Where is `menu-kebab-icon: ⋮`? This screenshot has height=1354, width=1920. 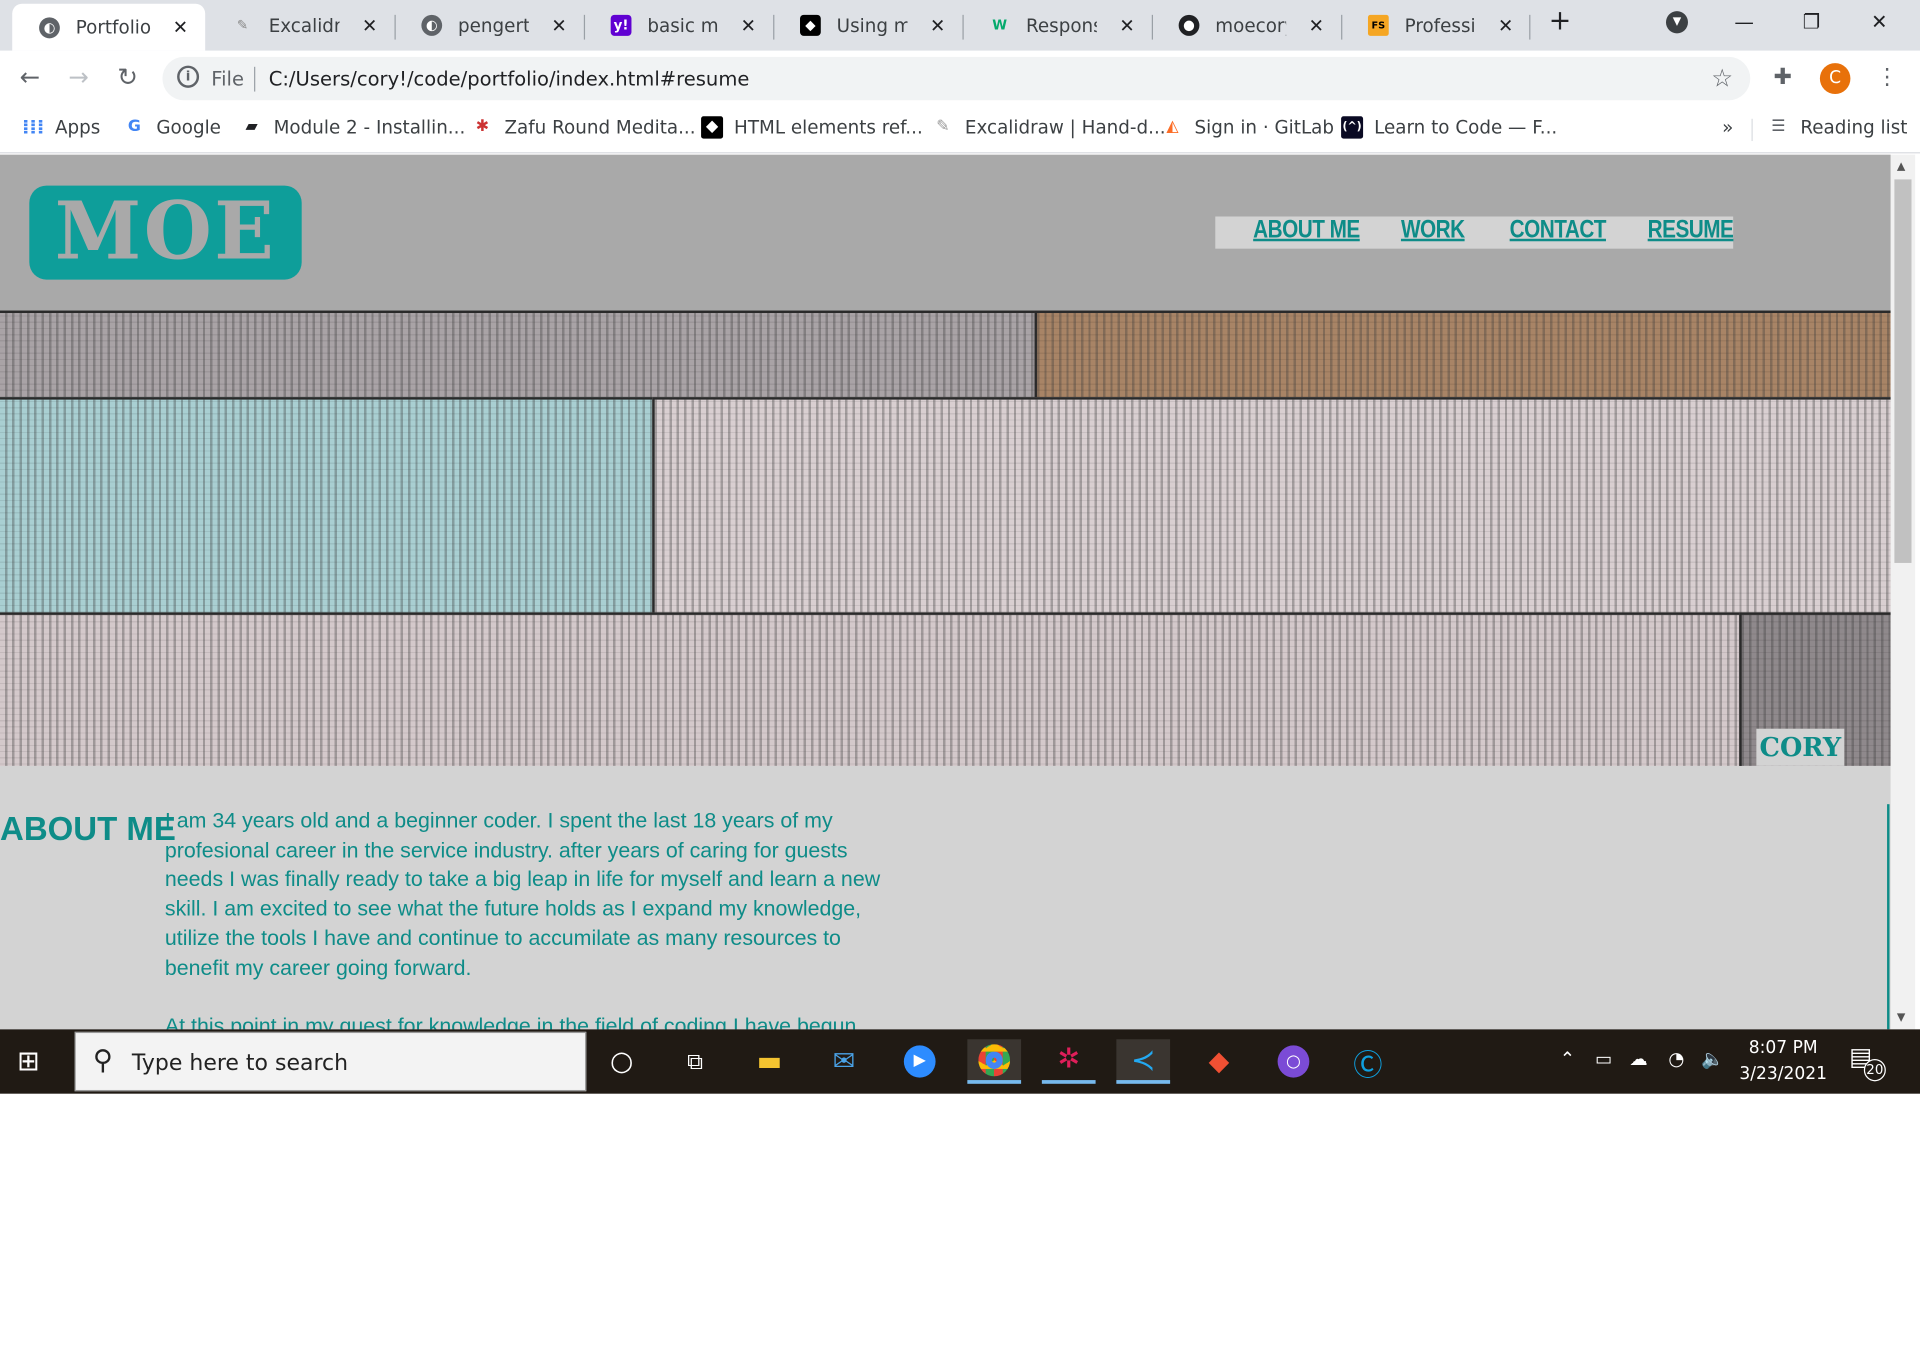
menu-kebab-icon: ⋮ is located at coordinates (1887, 77).